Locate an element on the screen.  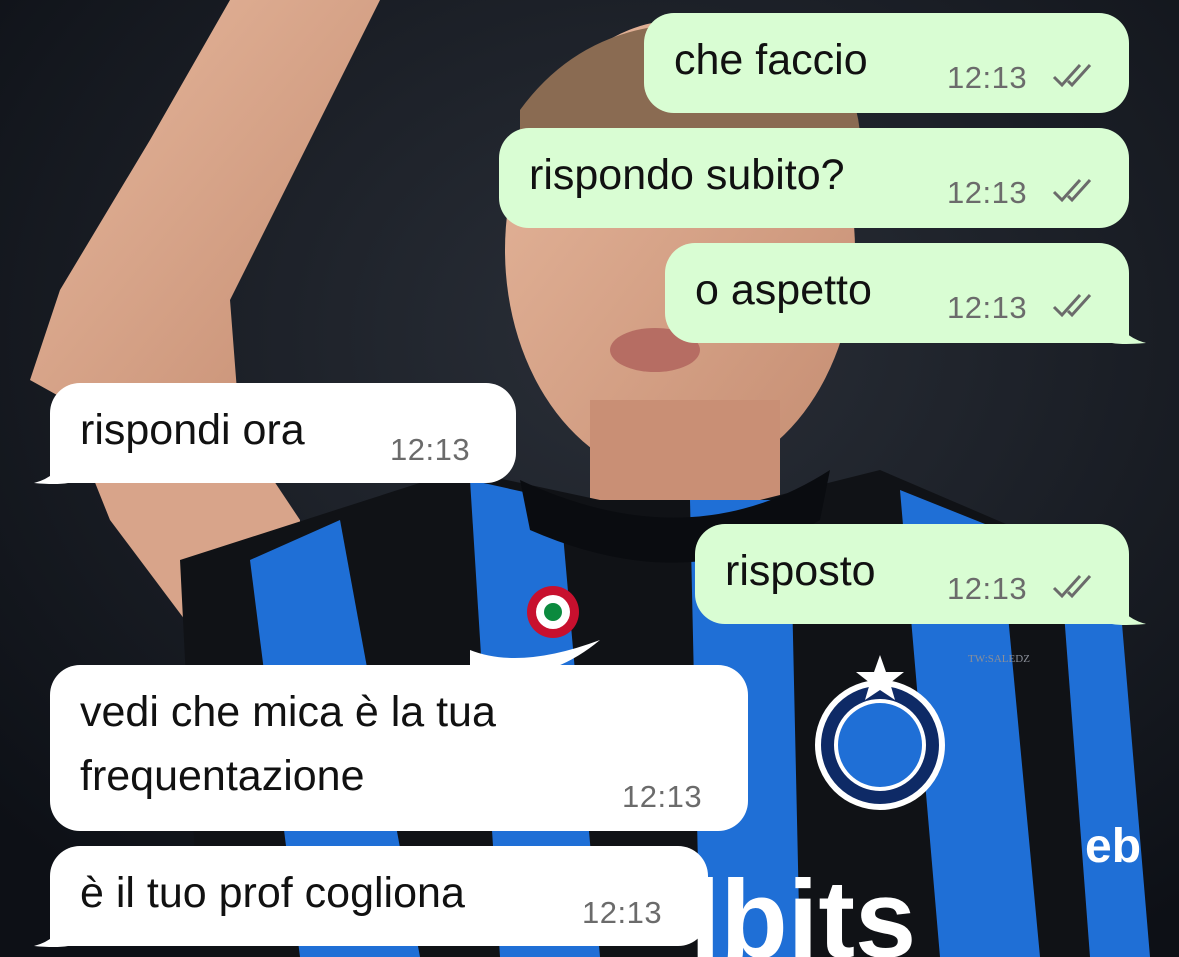
message-text-line: frequentazione is located at coordinates (222, 776).